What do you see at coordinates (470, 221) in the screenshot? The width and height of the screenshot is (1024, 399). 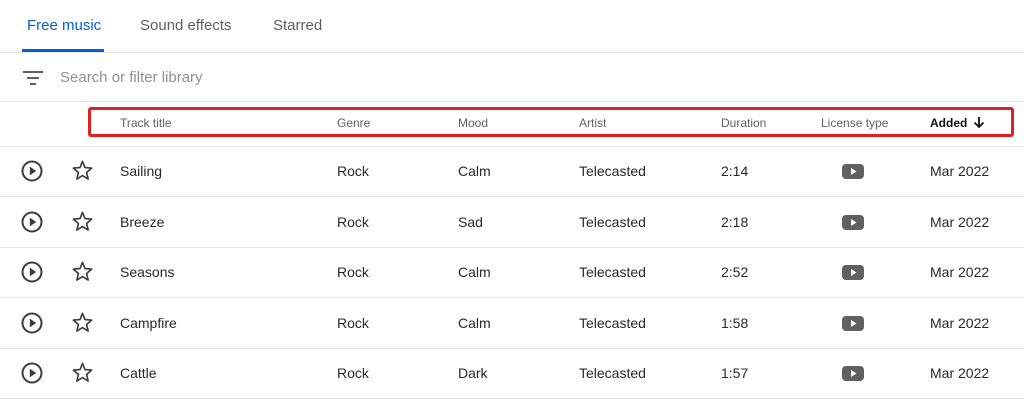 I see `track-mood: Sad` at bounding box center [470, 221].